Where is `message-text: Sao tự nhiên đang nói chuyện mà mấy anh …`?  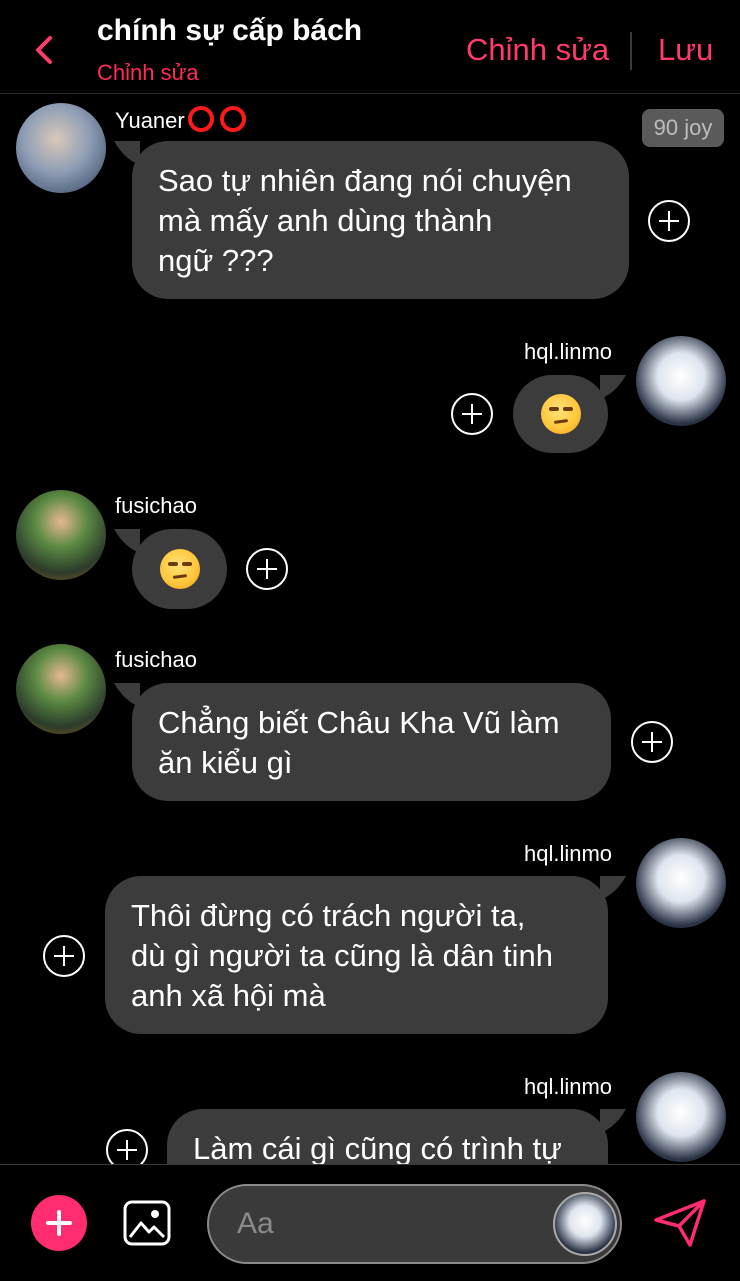
message-text: Sao tự nhiên đang nói chuyện mà mấy anh … is located at coordinates (365, 220).